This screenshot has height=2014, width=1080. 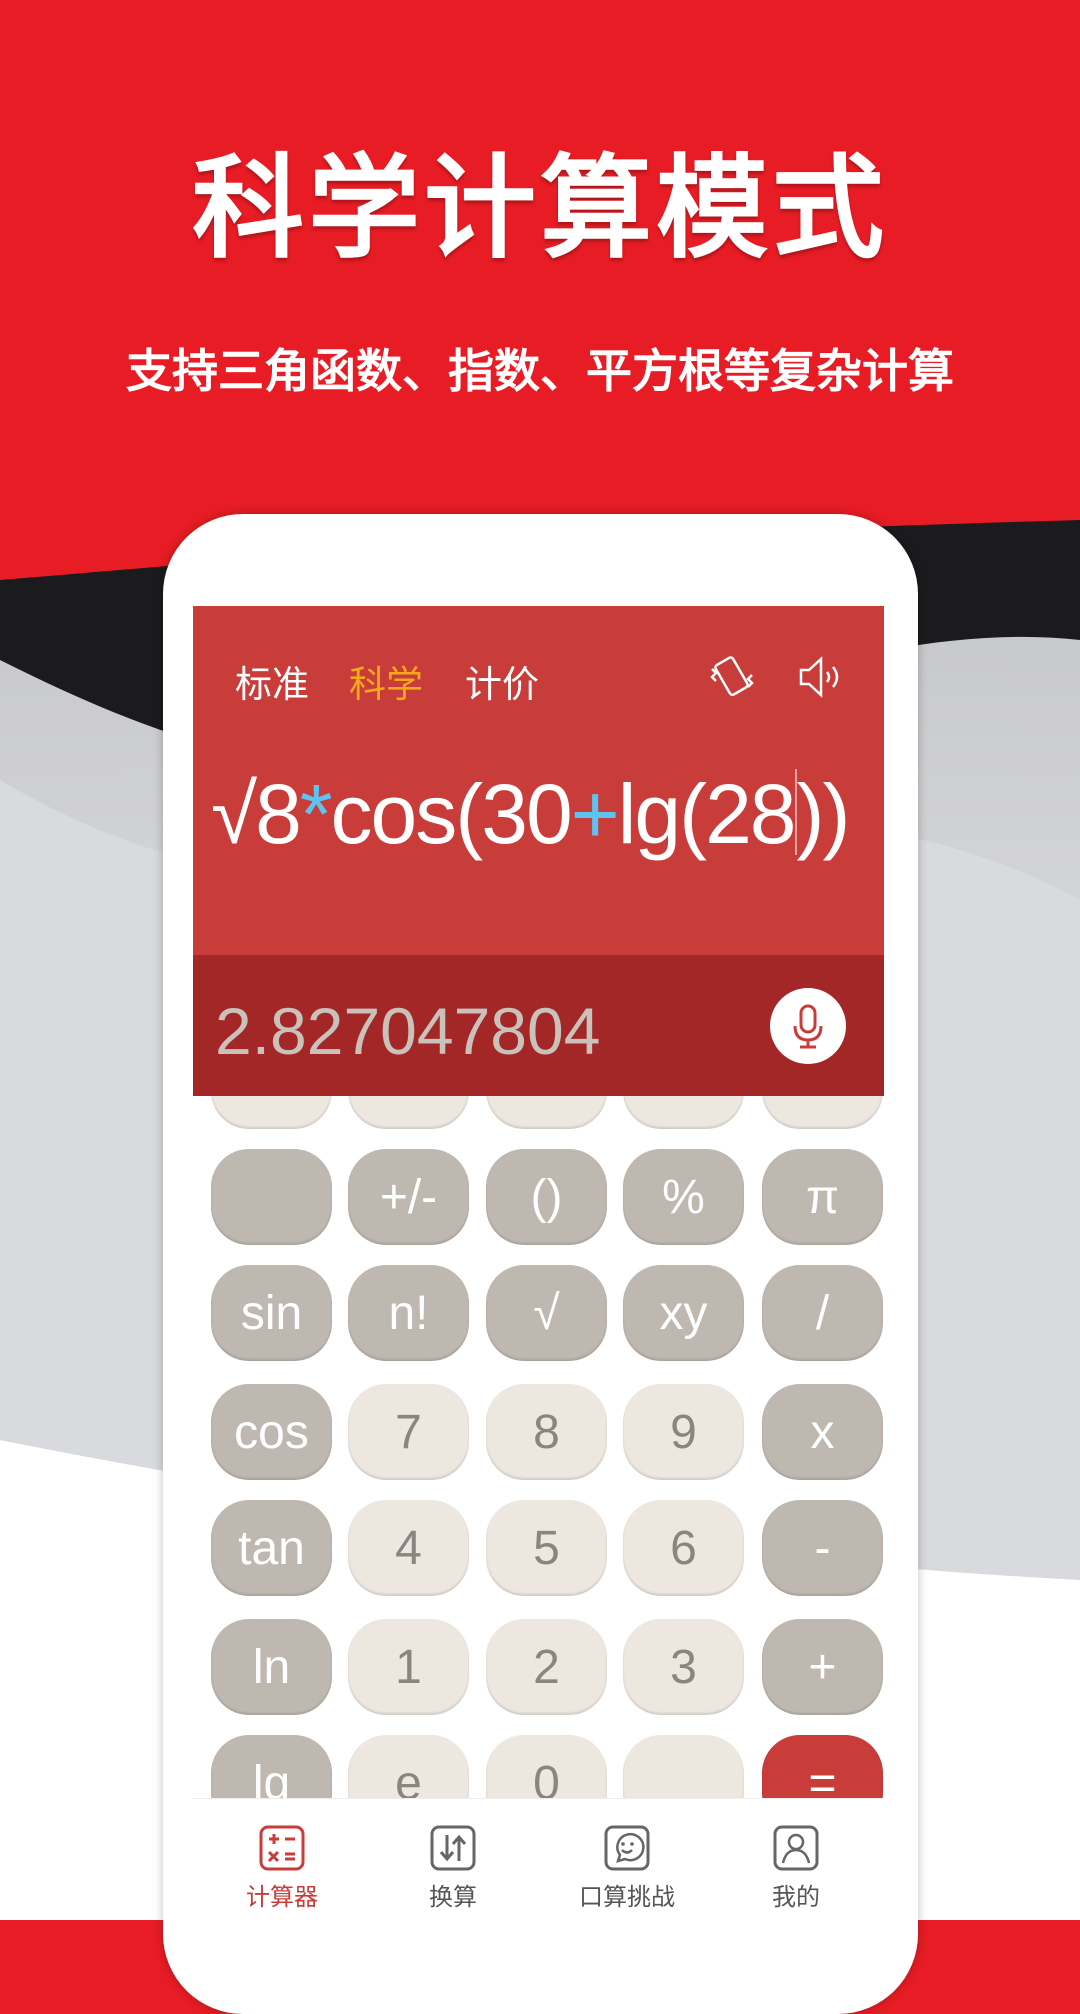 I want to click on voice-input-button, so click(x=808, y=1026).